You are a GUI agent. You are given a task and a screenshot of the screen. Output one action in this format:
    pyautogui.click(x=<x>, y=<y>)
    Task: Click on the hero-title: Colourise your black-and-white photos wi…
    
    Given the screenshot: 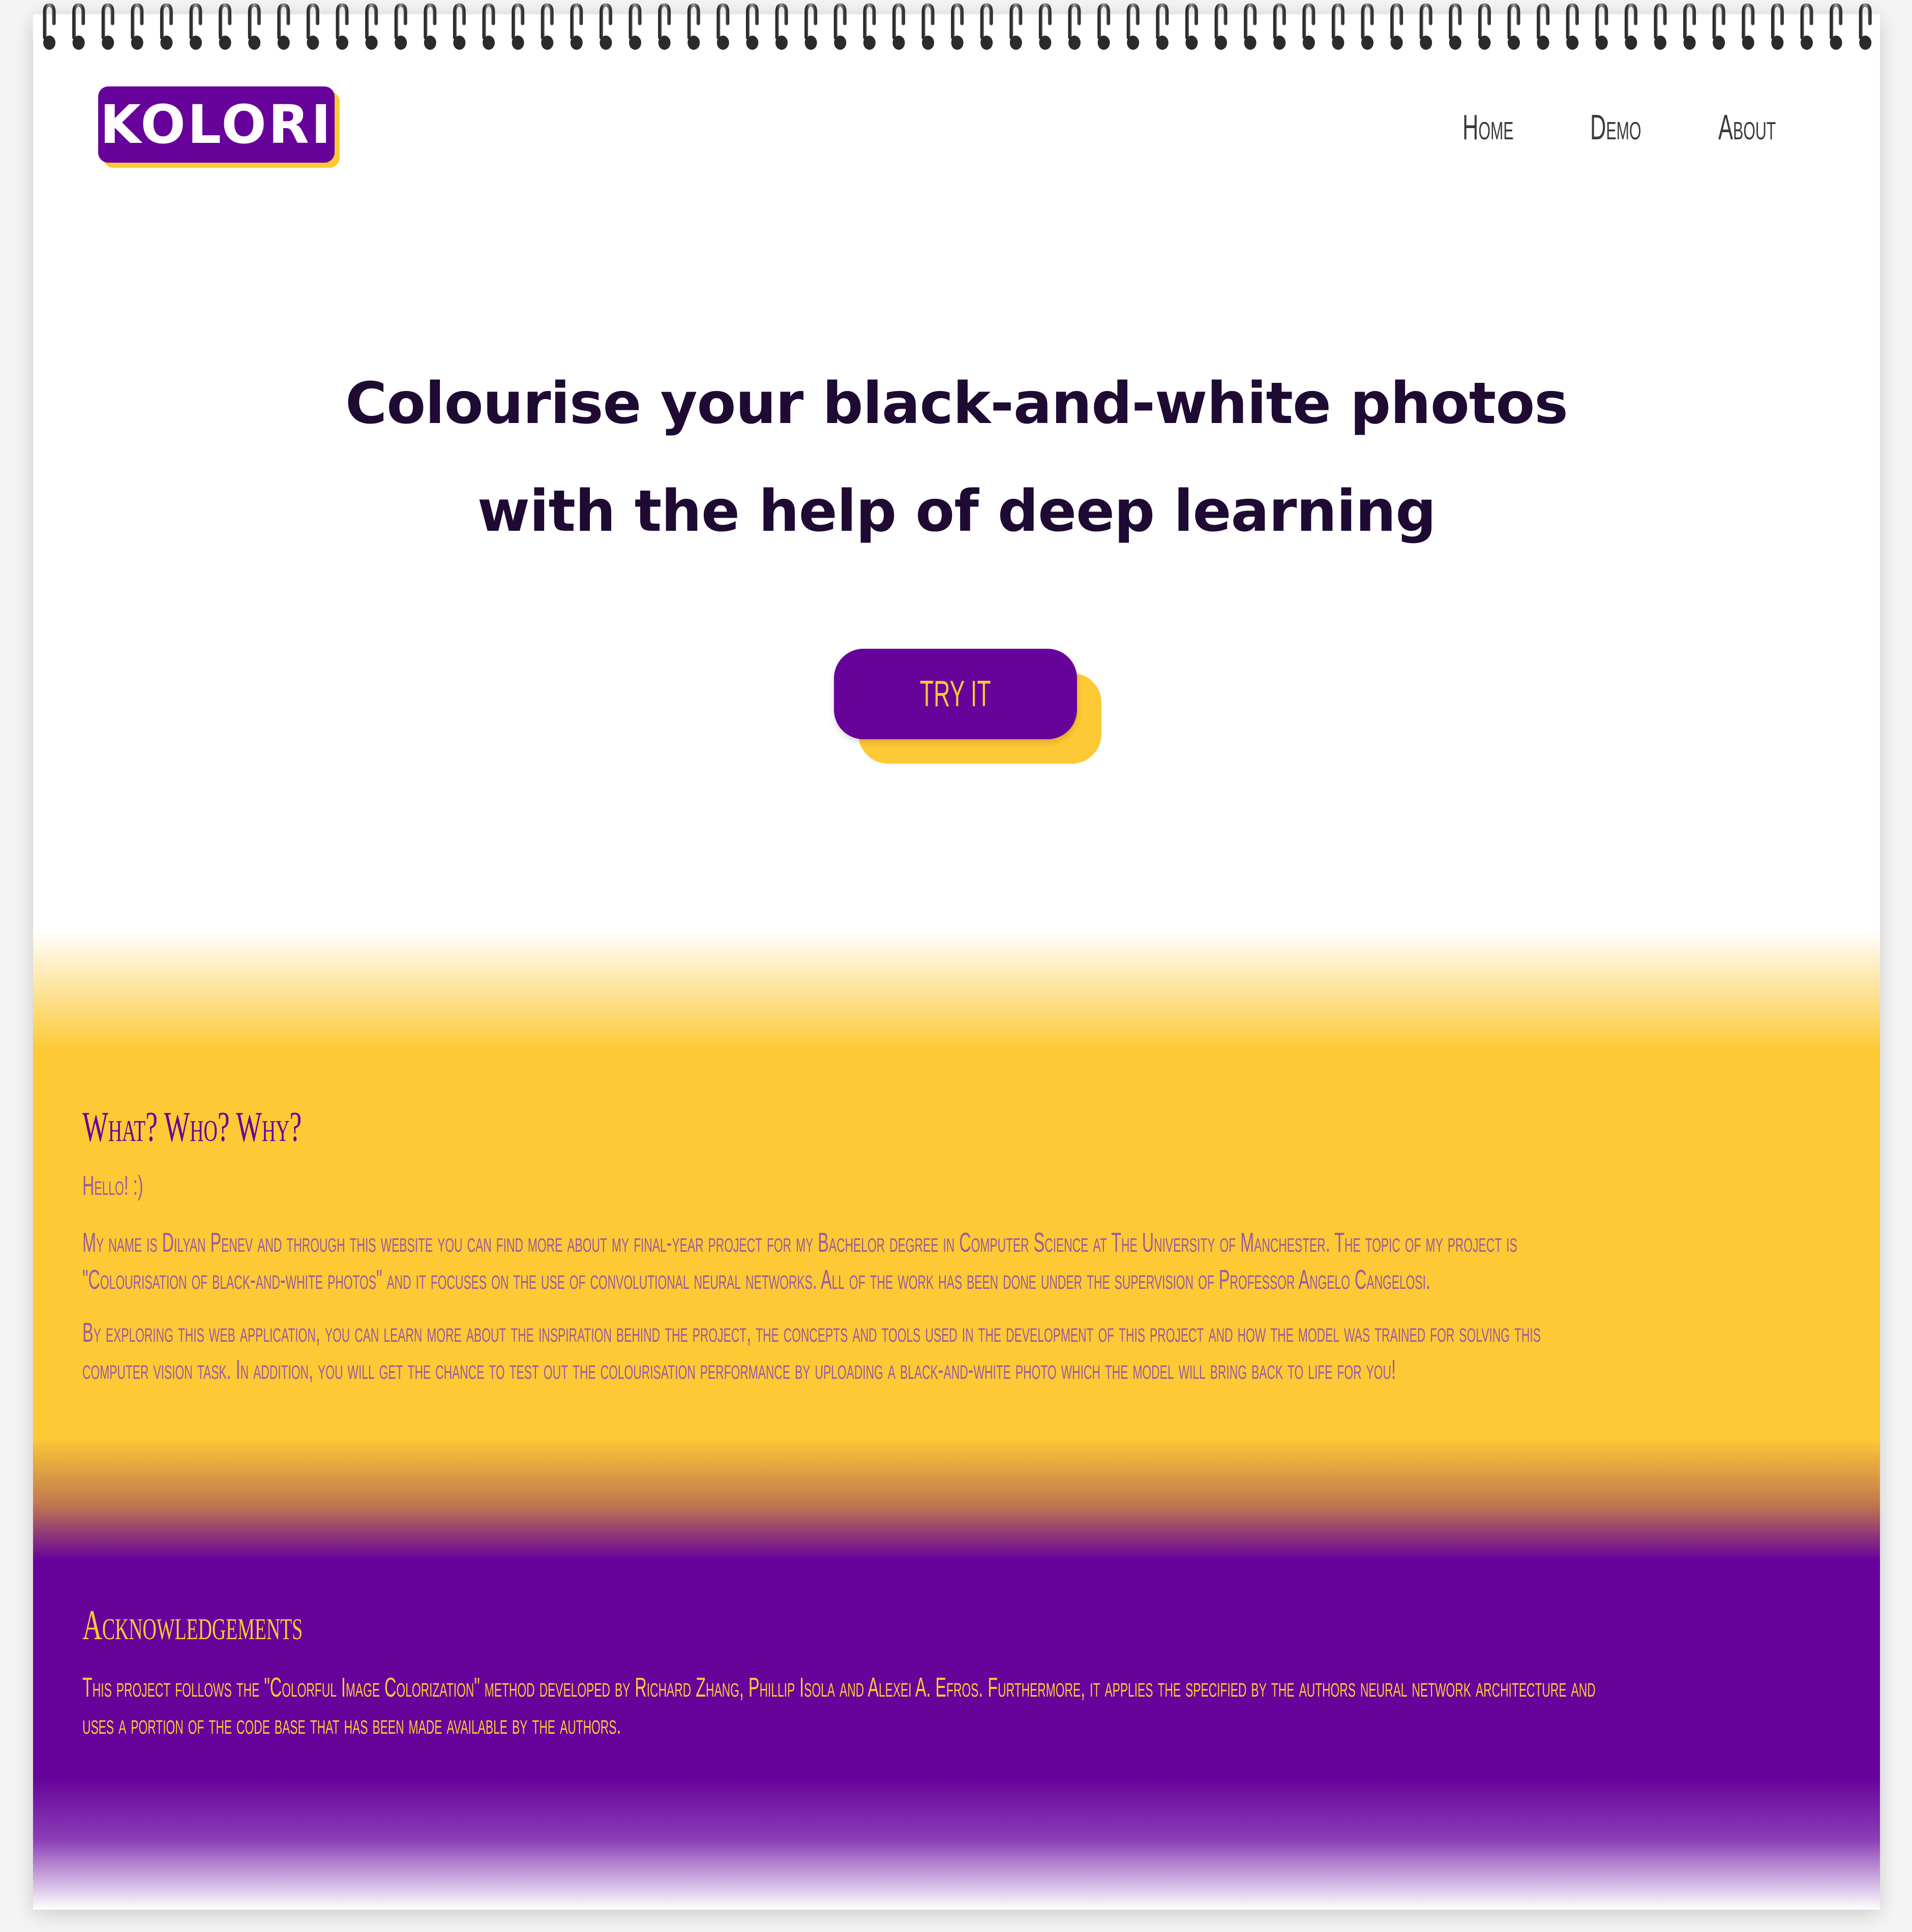 What is the action you would take?
    pyautogui.click(x=956, y=458)
    